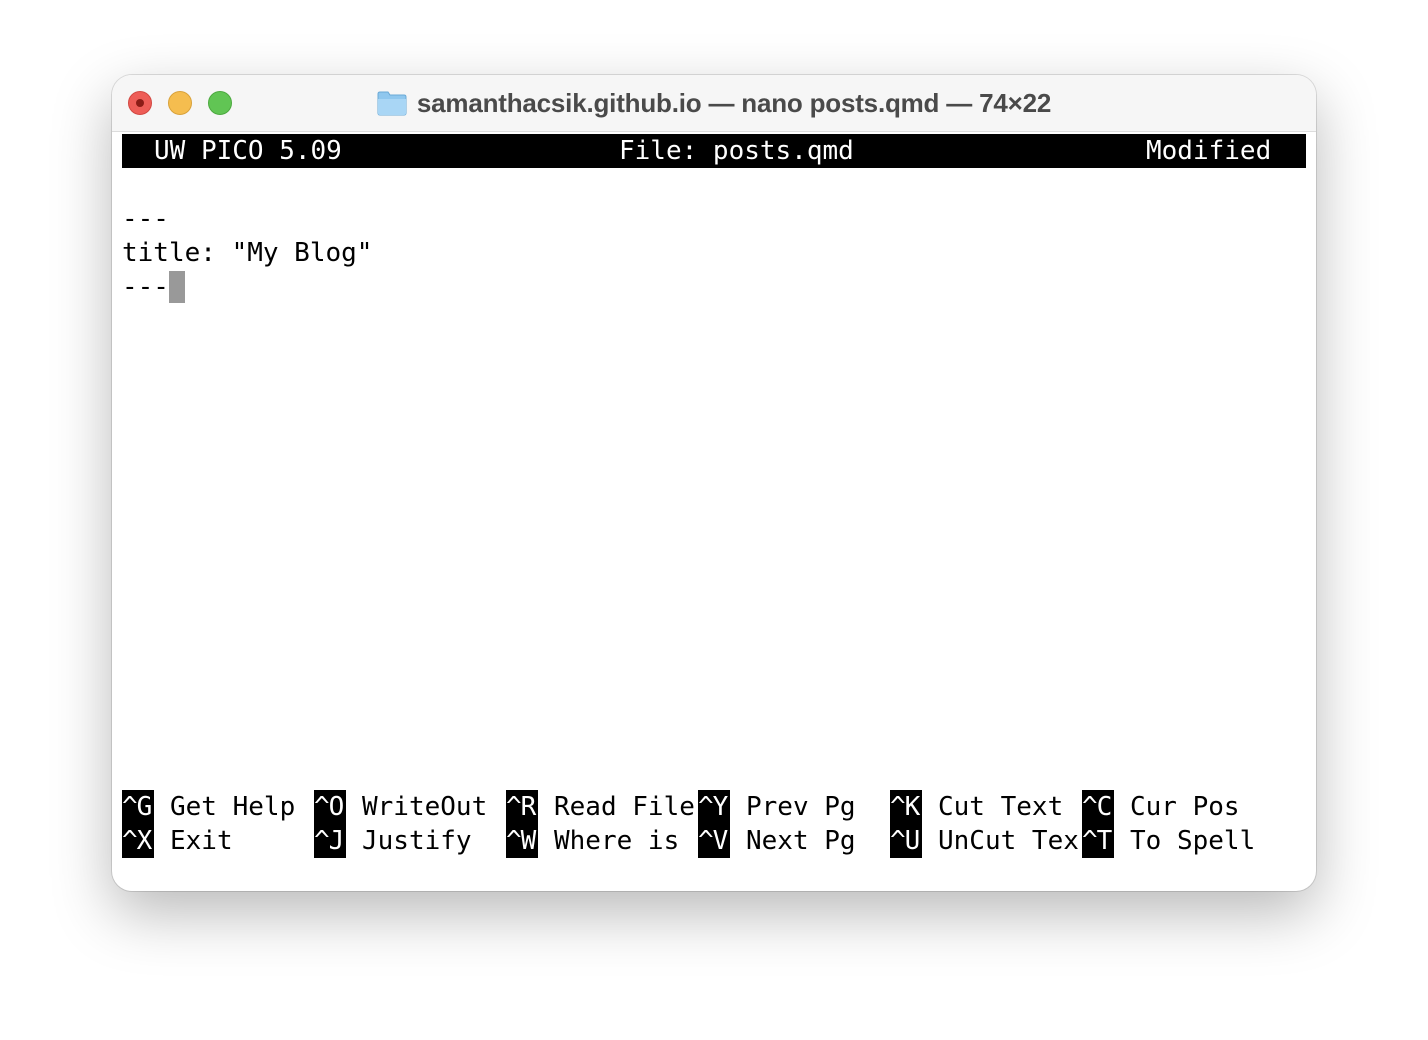  Describe the element at coordinates (400, 807) in the screenshot. I see `shortcut-writeout: ^O WriteOut` at that location.